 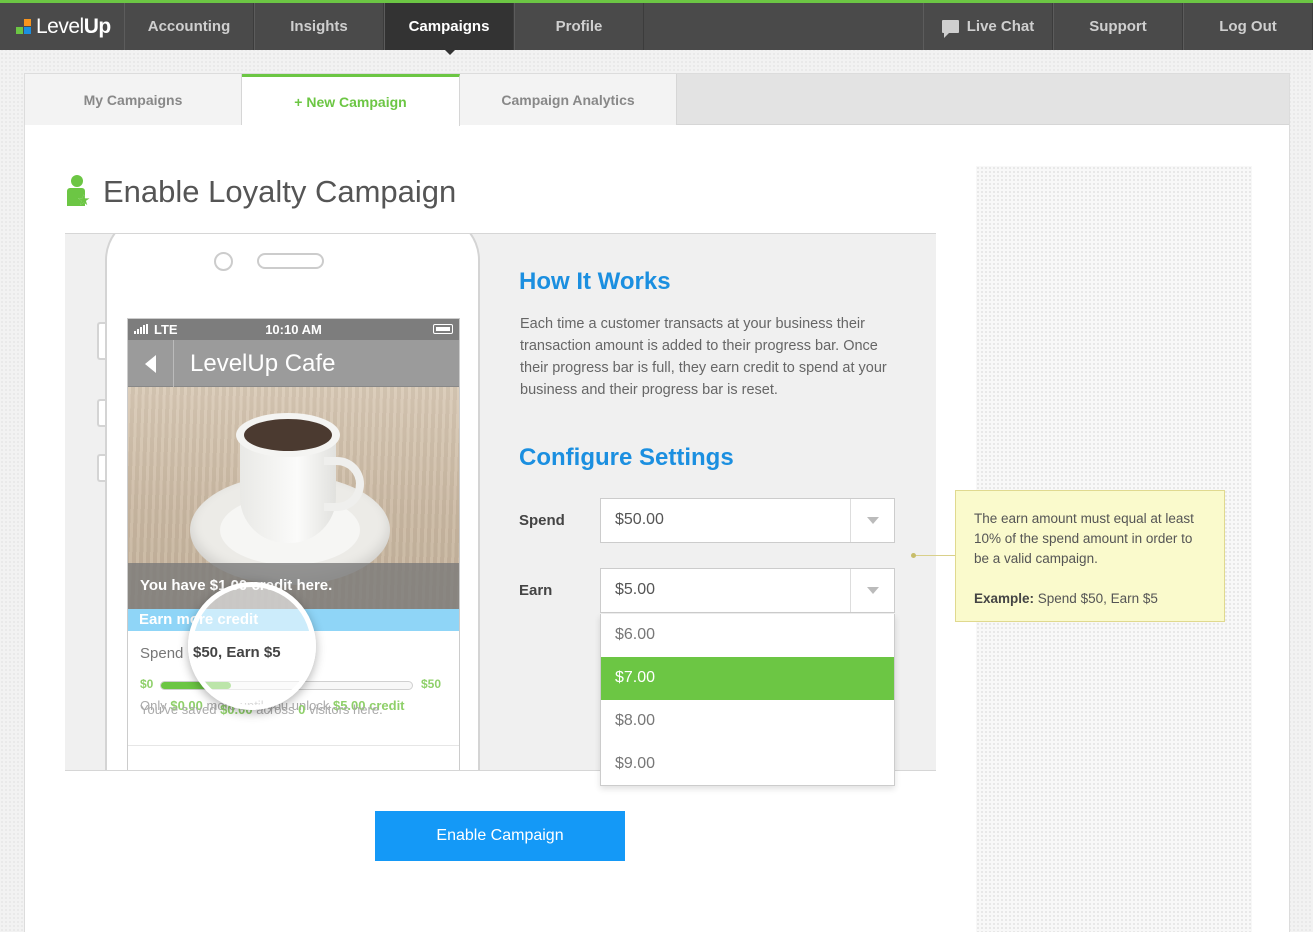 What do you see at coordinates (536, 590) in the screenshot?
I see `earn-label: Earn` at bounding box center [536, 590].